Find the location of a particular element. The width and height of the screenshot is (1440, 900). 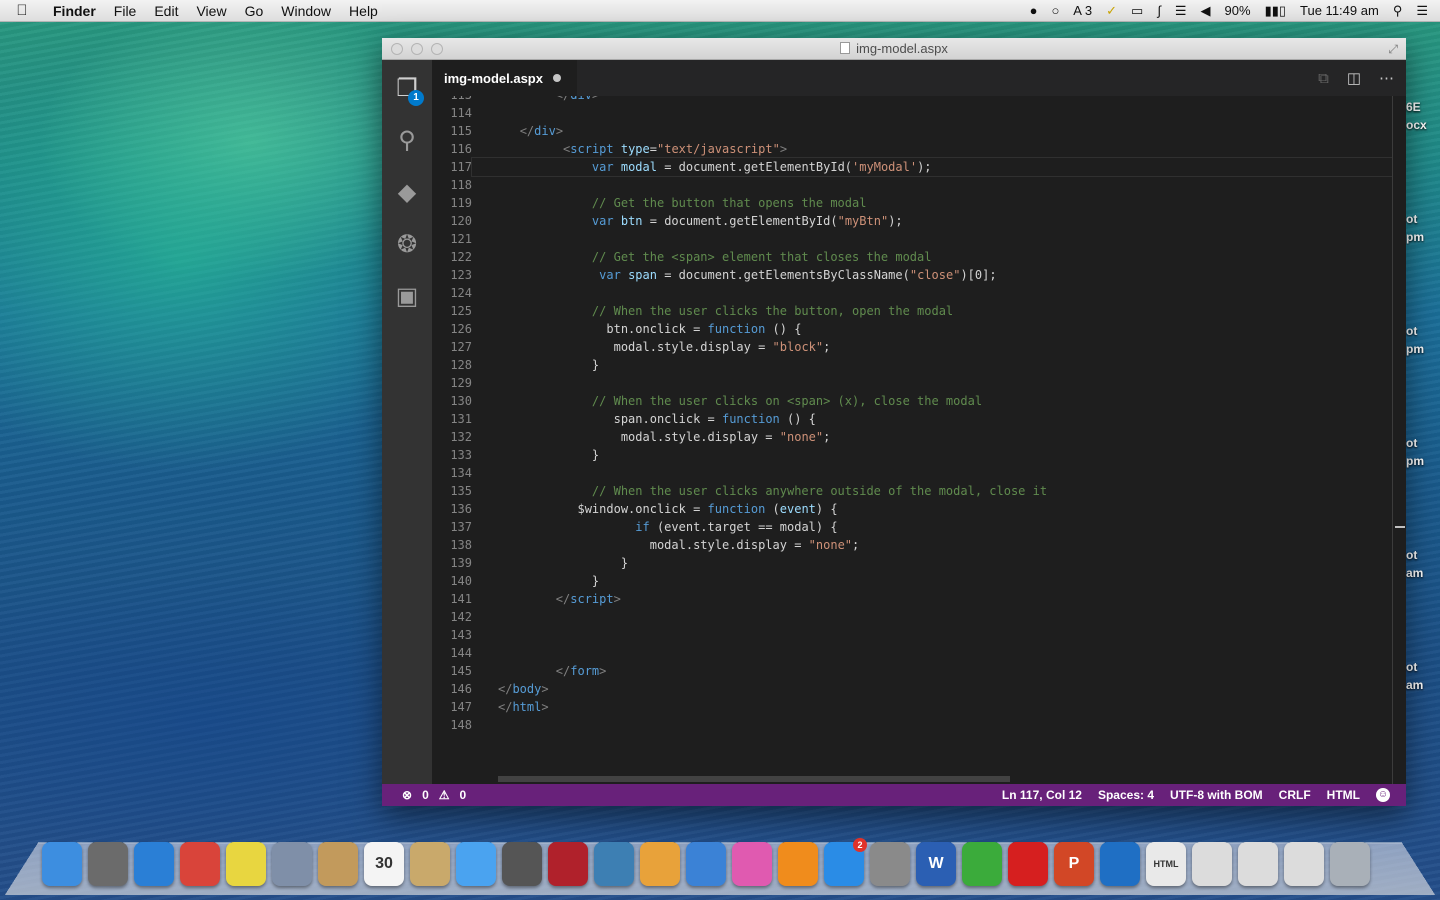

code-line: 118 is located at coordinates (912, 185).